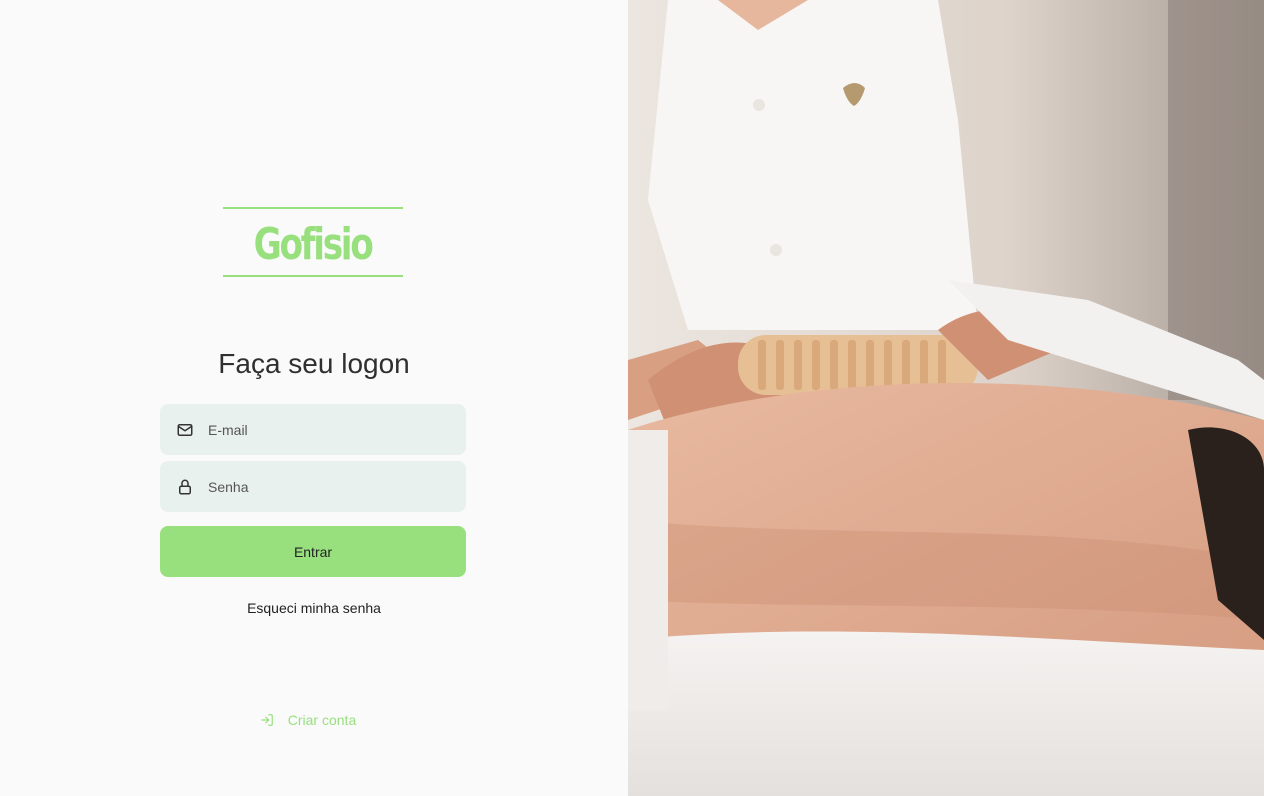  I want to click on email-field-container, so click(313, 429).